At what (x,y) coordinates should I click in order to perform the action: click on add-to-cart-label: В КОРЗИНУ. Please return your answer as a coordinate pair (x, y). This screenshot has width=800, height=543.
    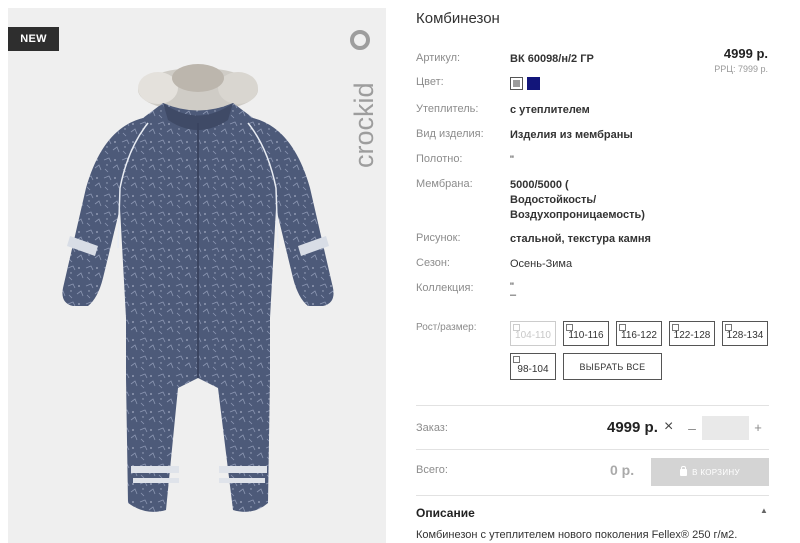
    Looking at the image, I should click on (716, 472).